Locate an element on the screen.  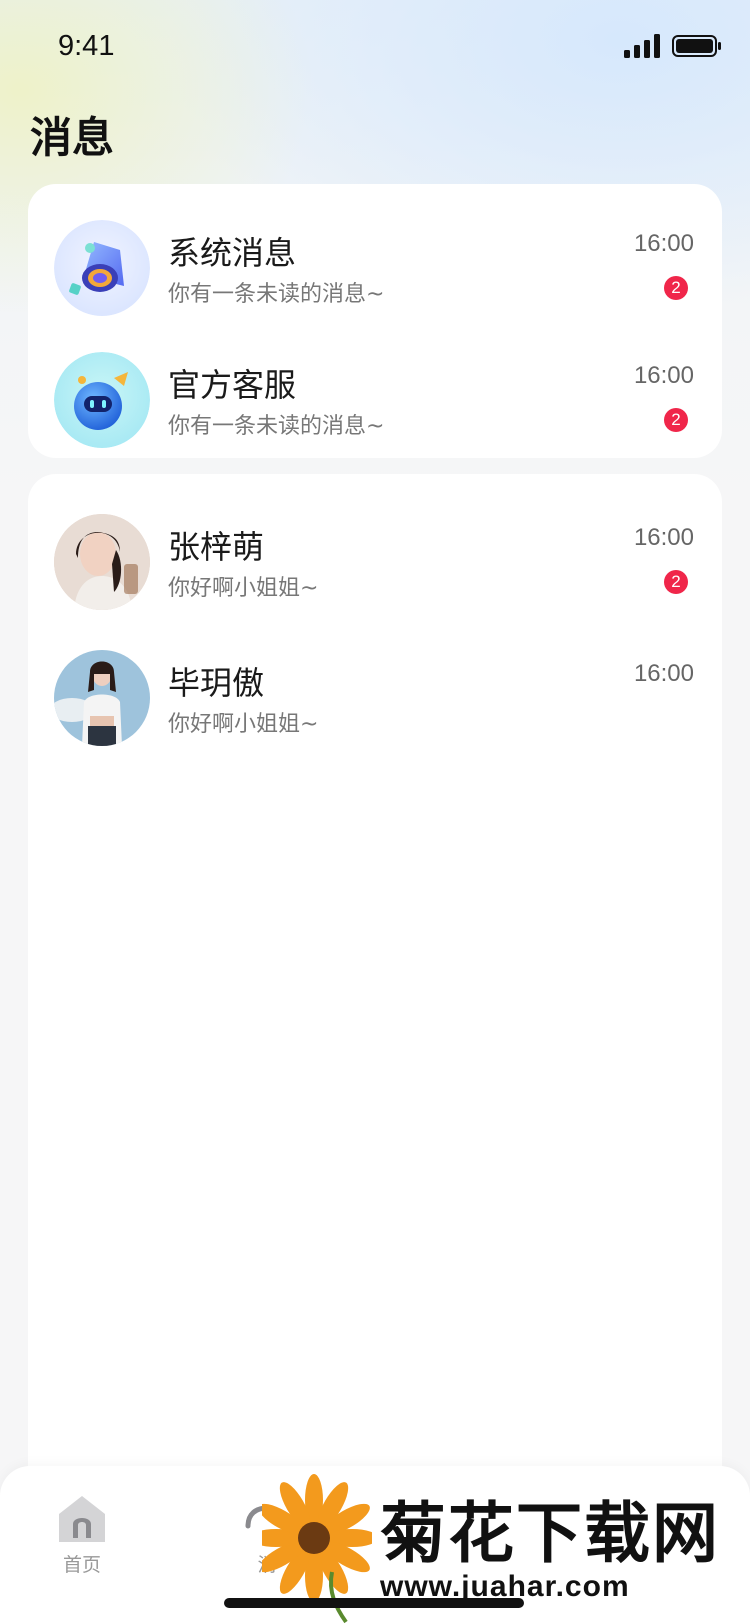
tab-home: 首页 is located at coordinates (82, 1537).